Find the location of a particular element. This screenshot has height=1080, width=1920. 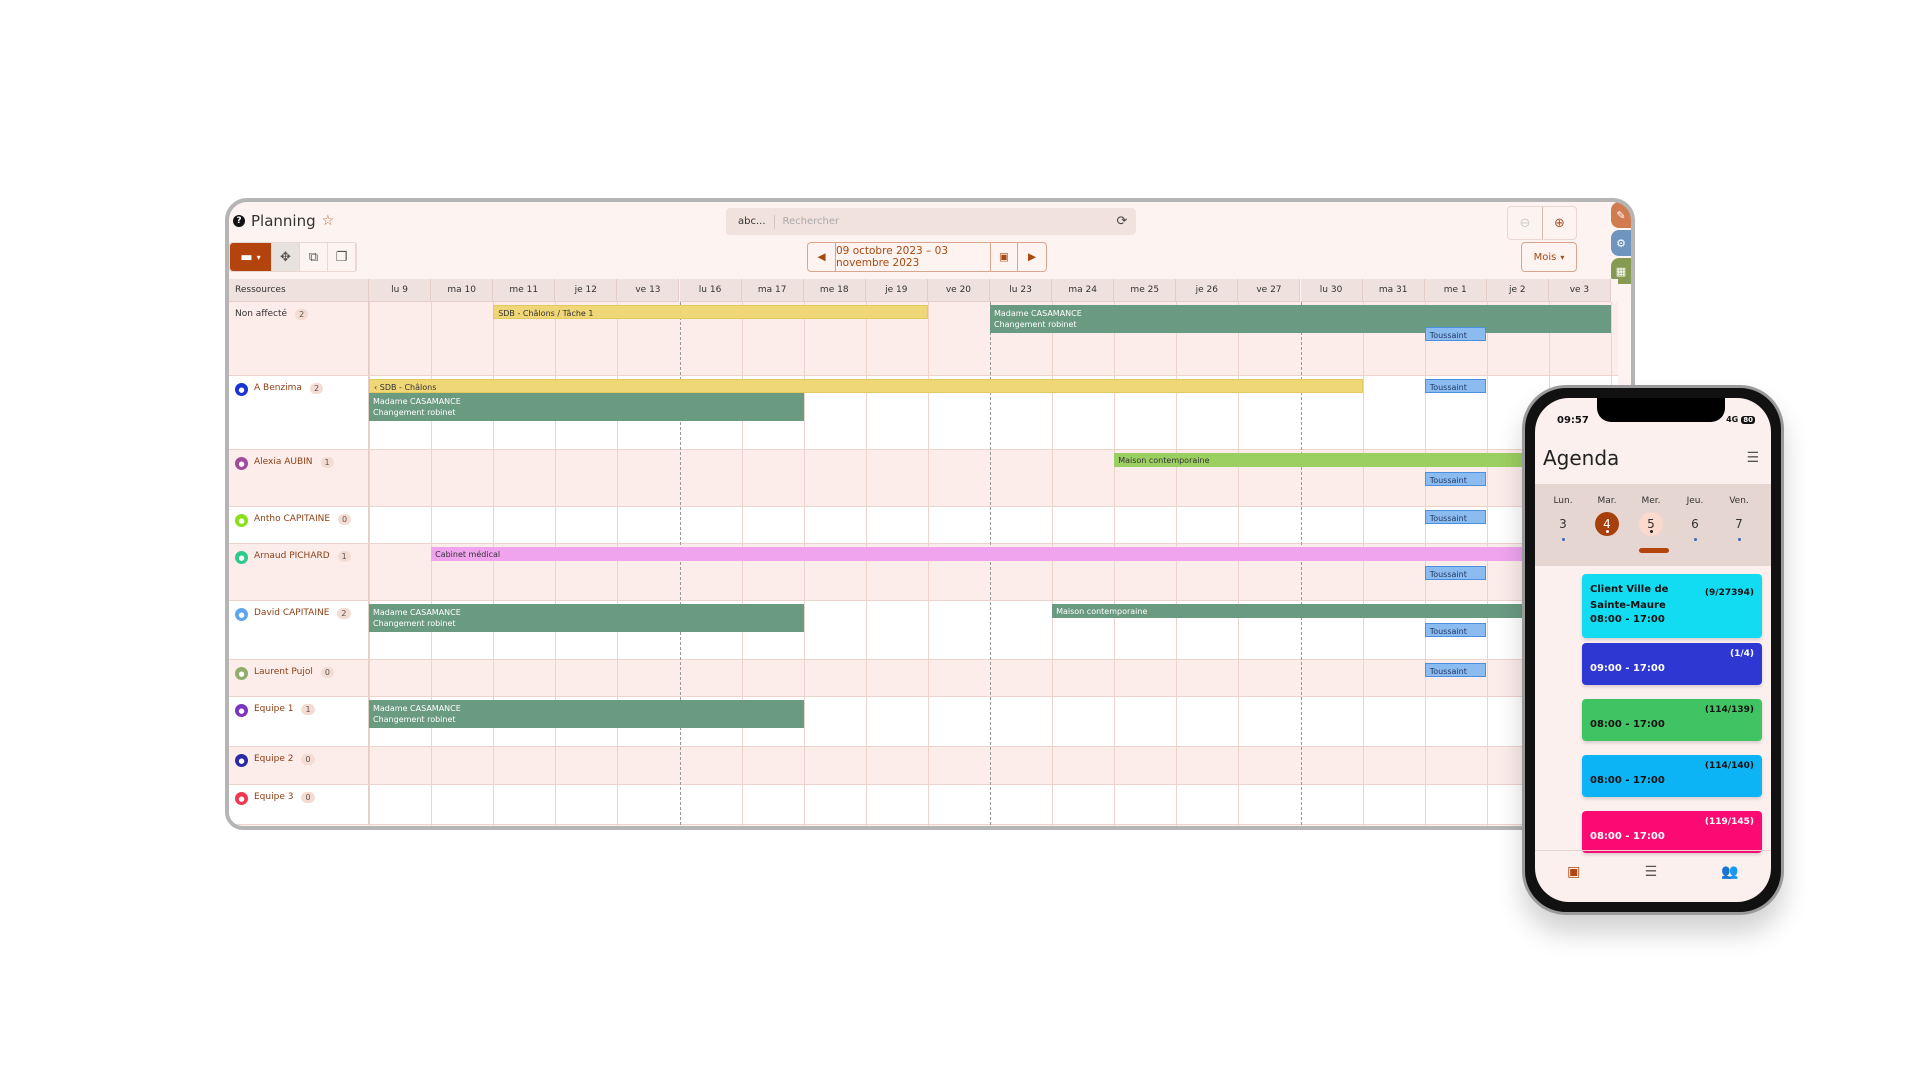

resource-row: ● Equipe 3 0 is located at coordinates (923, 805).